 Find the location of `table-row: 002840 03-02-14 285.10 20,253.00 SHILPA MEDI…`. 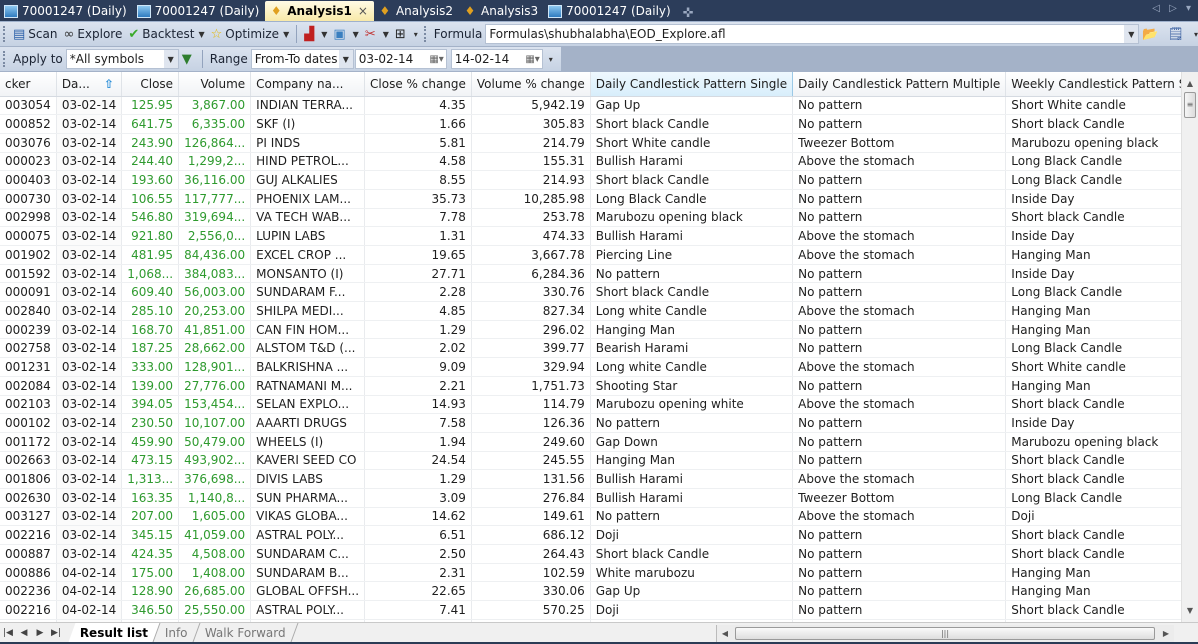

table-row: 002840 03-02-14 285.10 20,253.00 SHILPA MEDI… is located at coordinates (599, 311).